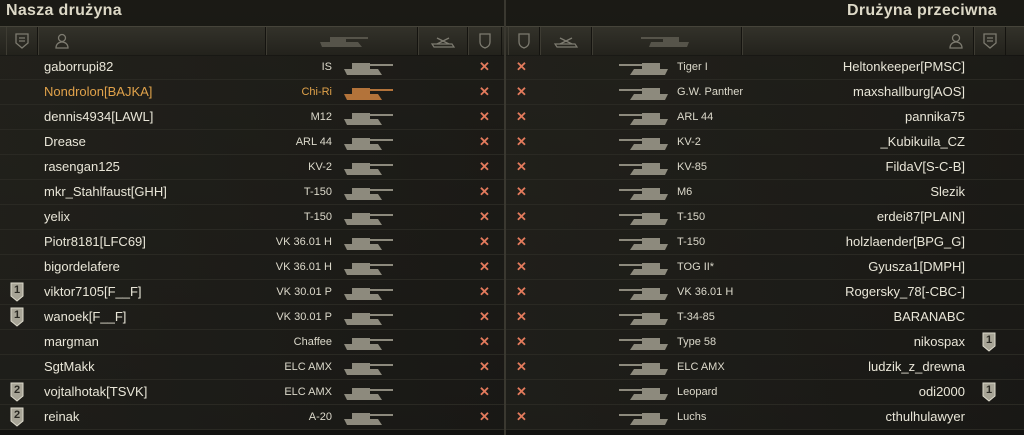 Image resolution: width=1024 pixels, height=435 pixels. What do you see at coordinates (765, 67) in the screenshot?
I see `player-row: ✕ Tiger I Heltonkeeper[PMSC]` at bounding box center [765, 67].